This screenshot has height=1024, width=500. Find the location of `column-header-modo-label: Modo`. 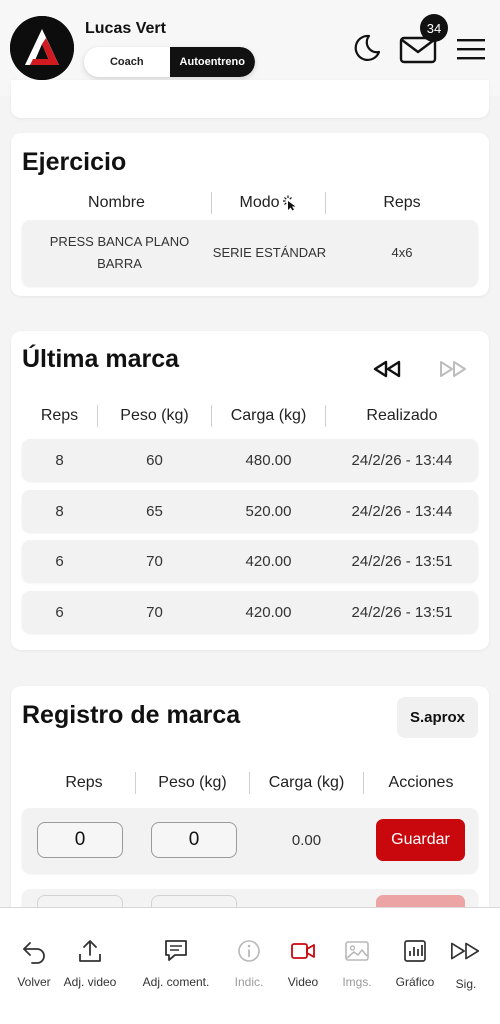

column-header-modo-label: Modo is located at coordinates (259, 202).